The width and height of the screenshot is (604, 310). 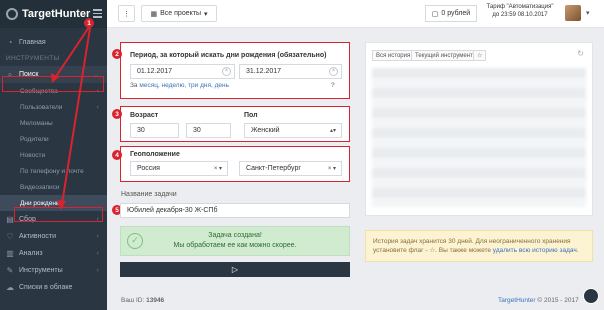 I want to click on wallet-icon: ▢, so click(x=435, y=14).